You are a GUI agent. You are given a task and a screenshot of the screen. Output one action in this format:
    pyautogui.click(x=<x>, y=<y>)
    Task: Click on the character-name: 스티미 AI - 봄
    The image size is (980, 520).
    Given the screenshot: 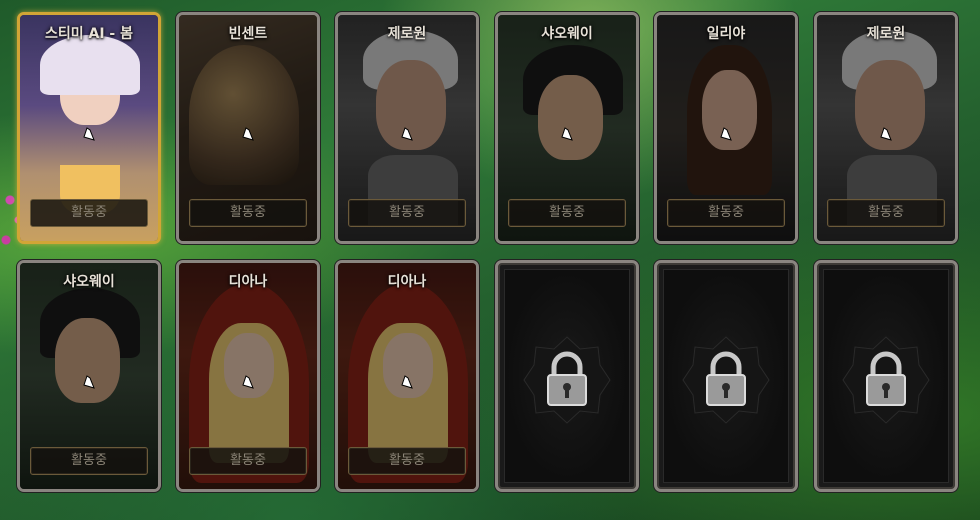 What is the action you would take?
    pyautogui.click(x=89, y=34)
    